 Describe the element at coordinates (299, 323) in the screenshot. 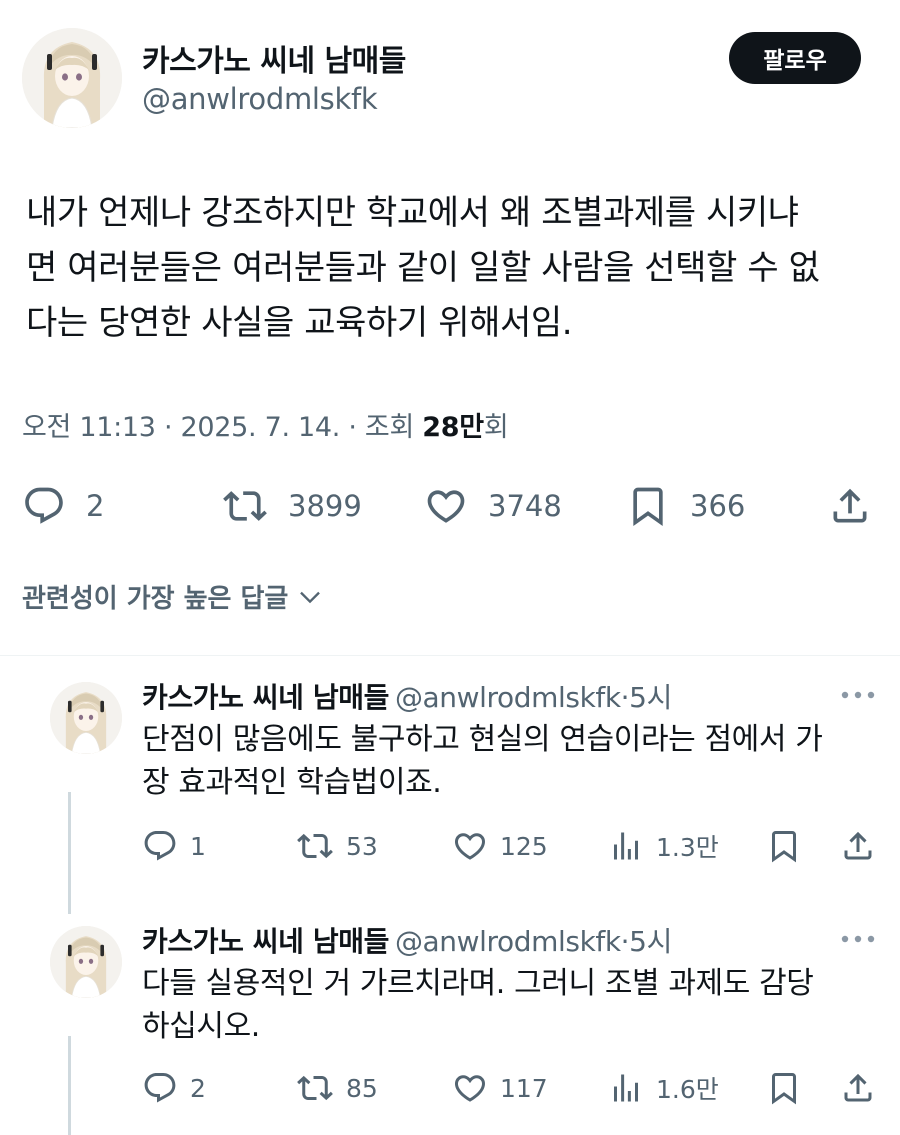

I see `tweet-text-line: 다는 당연한 사실을 교육하기 위해서임.` at that location.